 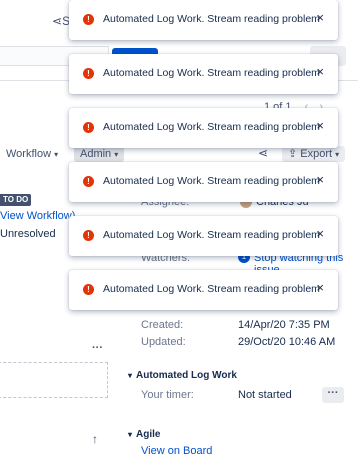 I want to click on status-badge: TO DO, so click(x=16, y=200).